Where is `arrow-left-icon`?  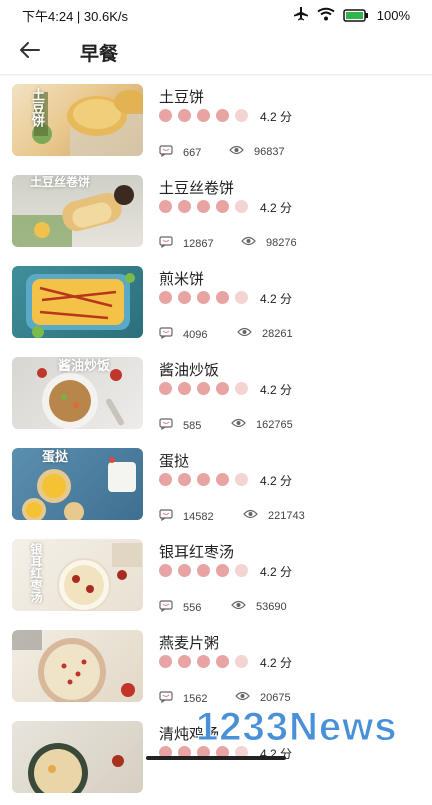
arrow-left-icon is located at coordinates (30, 52).